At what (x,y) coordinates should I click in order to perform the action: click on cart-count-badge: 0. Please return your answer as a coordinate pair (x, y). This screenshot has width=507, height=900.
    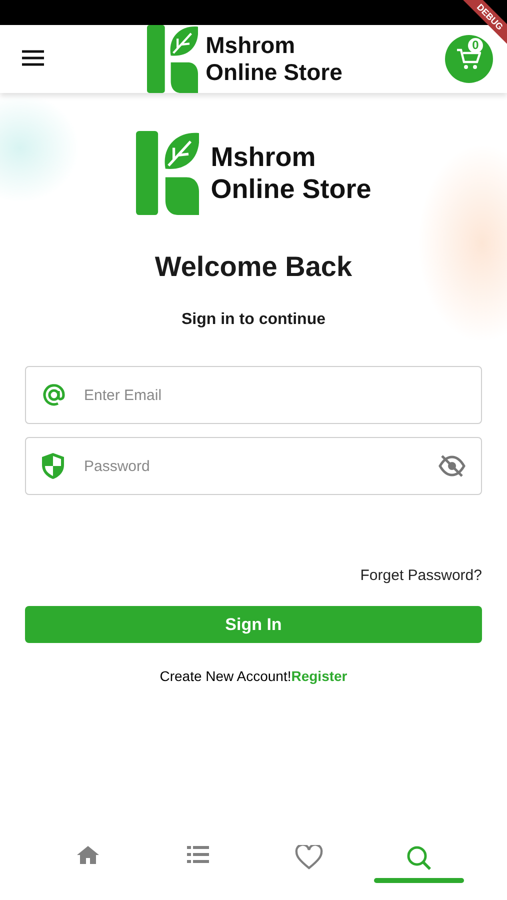
    Looking at the image, I should click on (475, 45).